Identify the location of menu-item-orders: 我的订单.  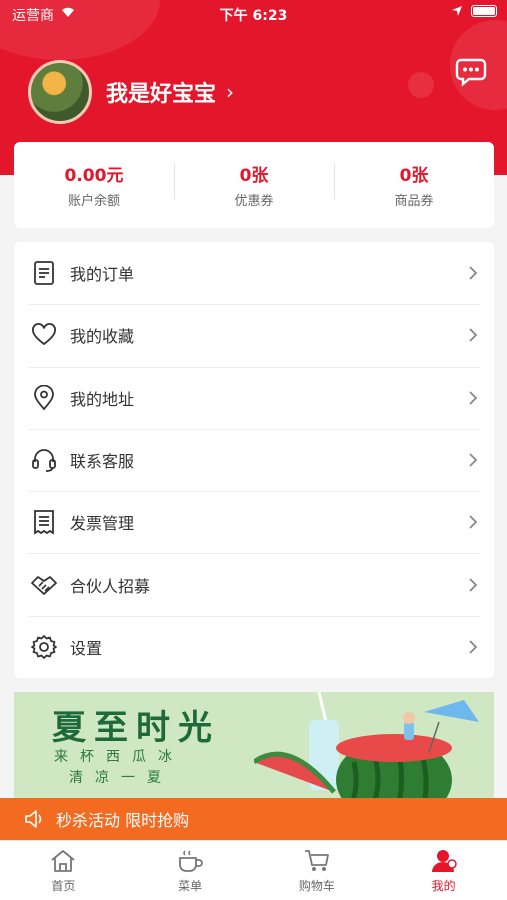
(254, 273).